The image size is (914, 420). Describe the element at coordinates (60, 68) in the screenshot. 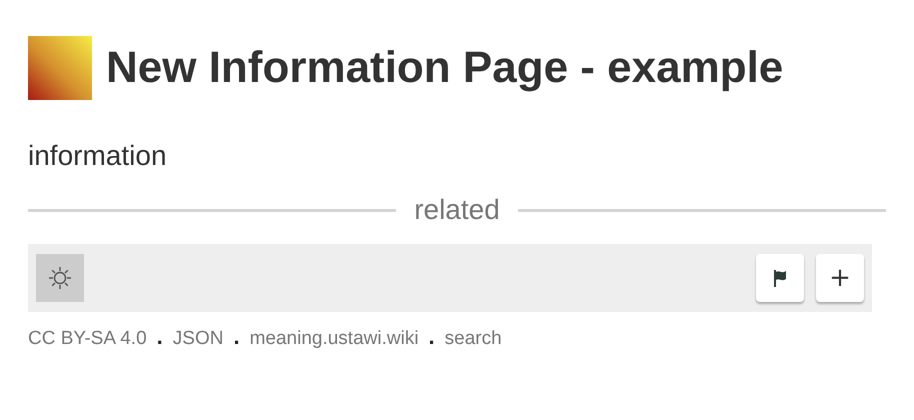

I see `logo-icon` at that location.